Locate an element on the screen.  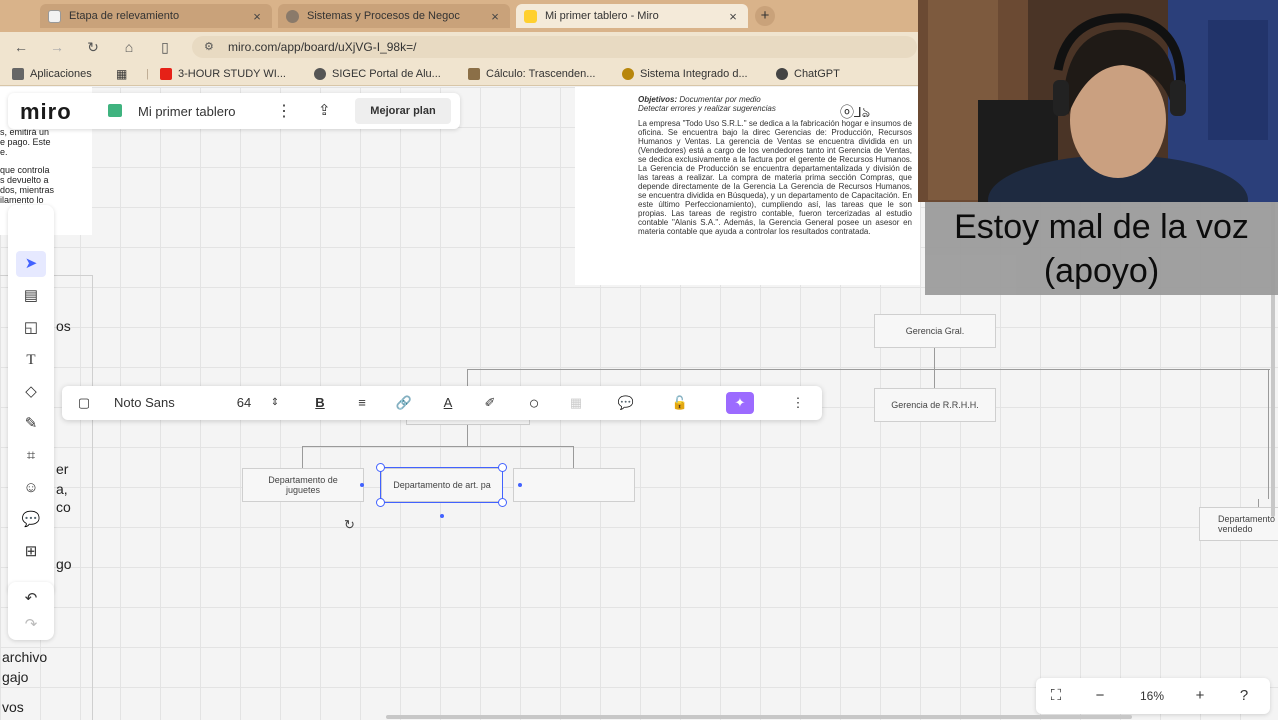
bold-icon: B is located at coordinates (320, 403).